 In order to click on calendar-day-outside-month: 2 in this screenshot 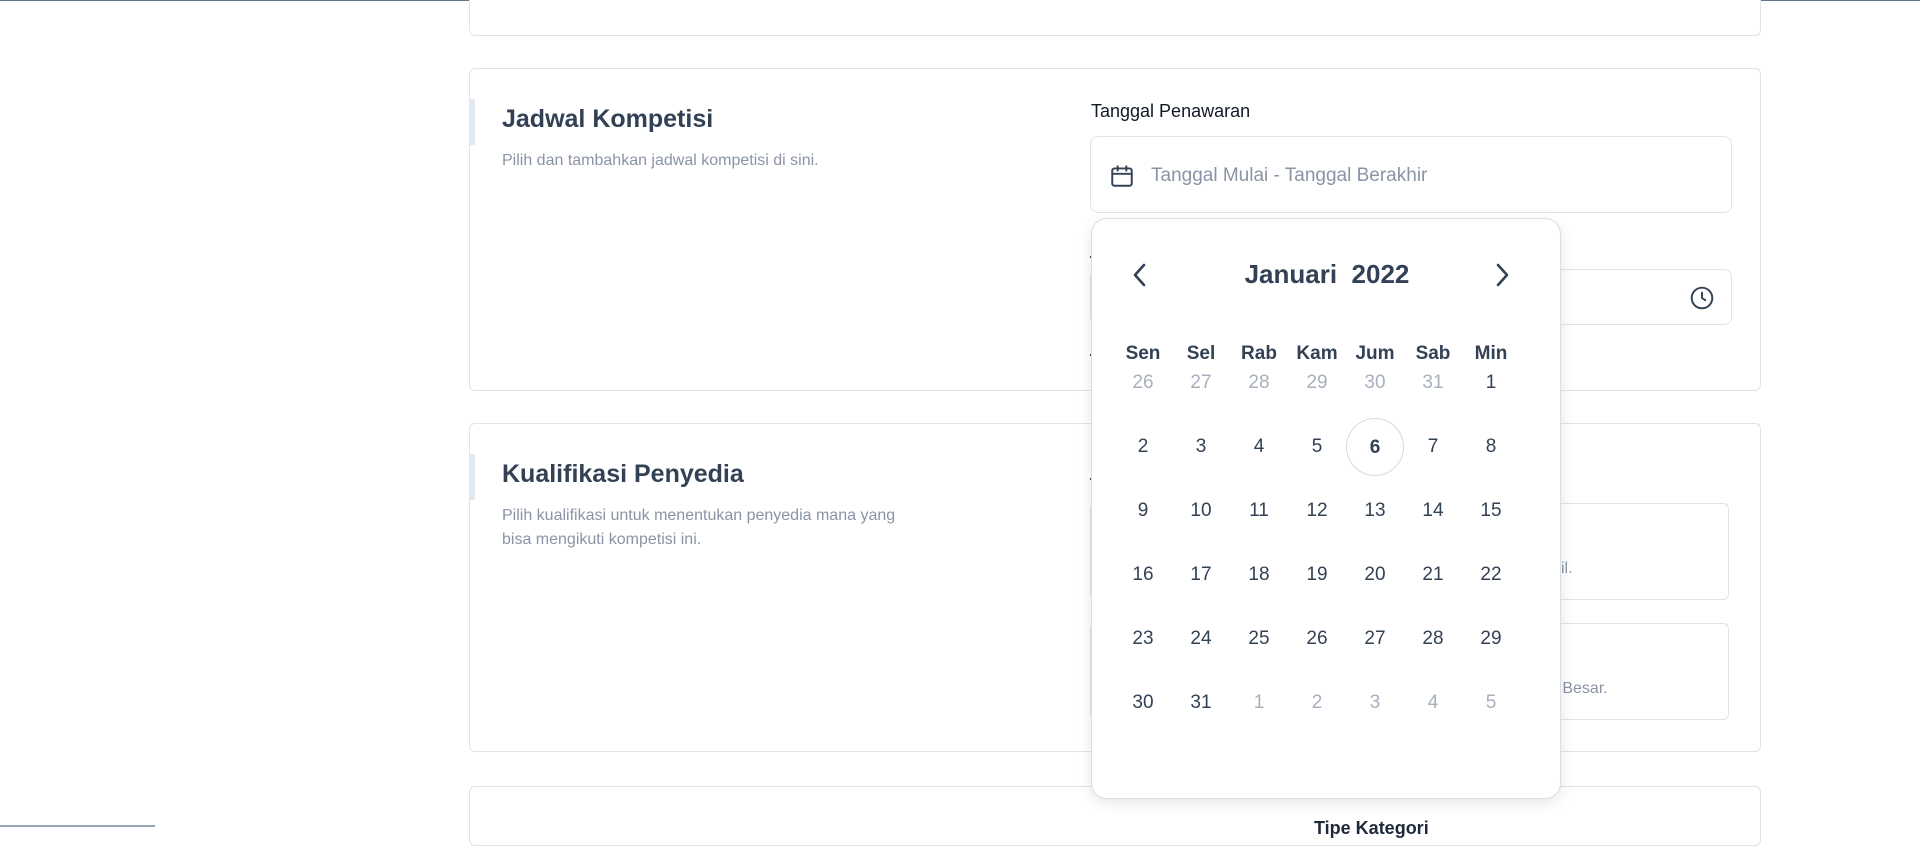, I will do `click(1317, 703)`.